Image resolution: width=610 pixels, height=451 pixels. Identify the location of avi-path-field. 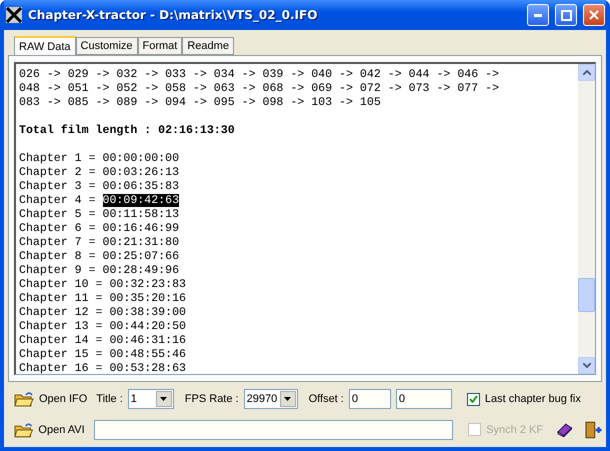
(274, 430).